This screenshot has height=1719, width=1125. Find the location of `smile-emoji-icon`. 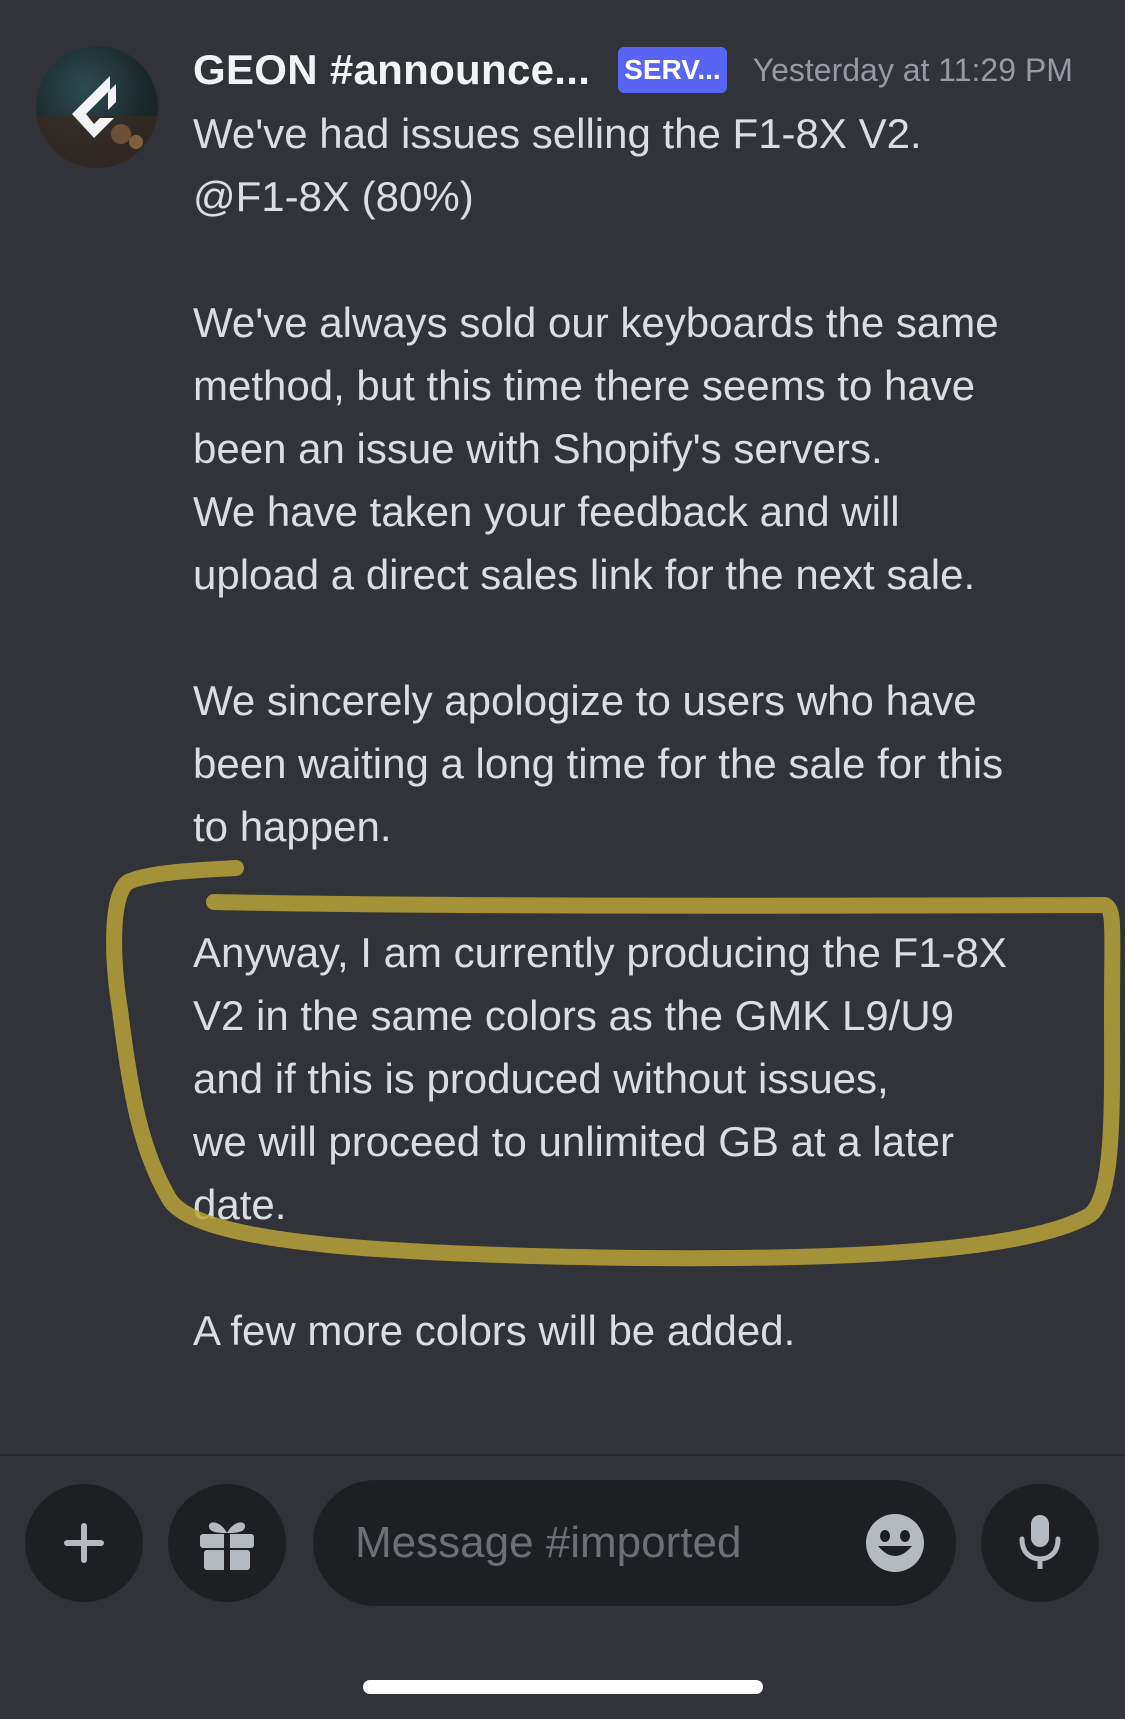

smile-emoji-icon is located at coordinates (895, 1543).